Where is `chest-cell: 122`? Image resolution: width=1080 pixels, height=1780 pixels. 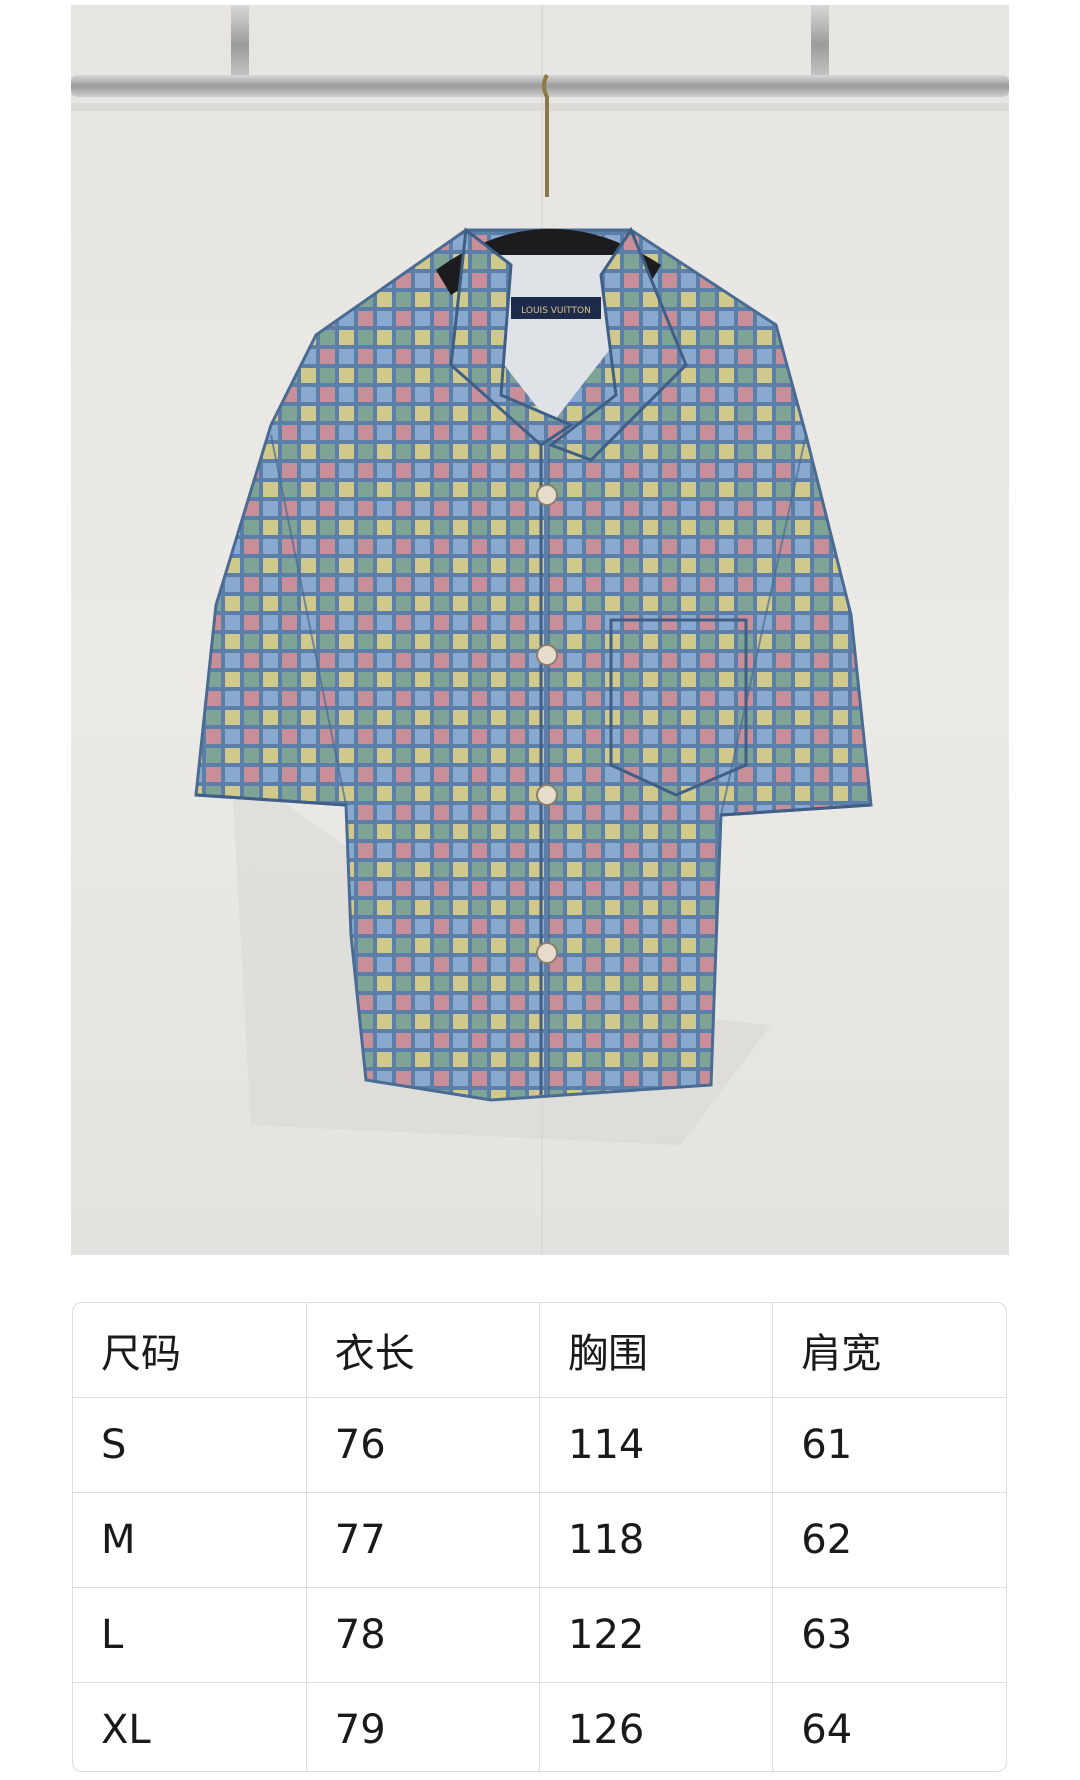
chest-cell: 122 is located at coordinates (656, 1635).